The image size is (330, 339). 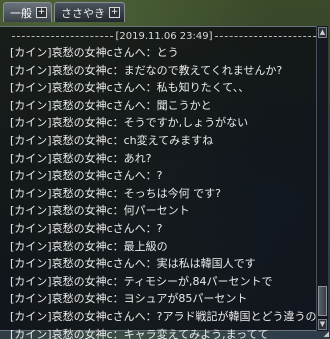 I want to click on chat-message: [カイン]哀愁の女神c：そっちは今何 です?, so click(x=115, y=193).